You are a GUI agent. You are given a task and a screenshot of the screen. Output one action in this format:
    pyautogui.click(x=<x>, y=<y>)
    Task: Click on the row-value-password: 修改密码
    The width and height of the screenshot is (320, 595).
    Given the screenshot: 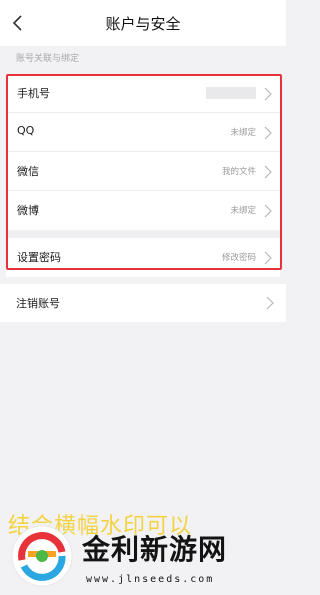 What is the action you would take?
    pyautogui.click(x=238, y=258)
    